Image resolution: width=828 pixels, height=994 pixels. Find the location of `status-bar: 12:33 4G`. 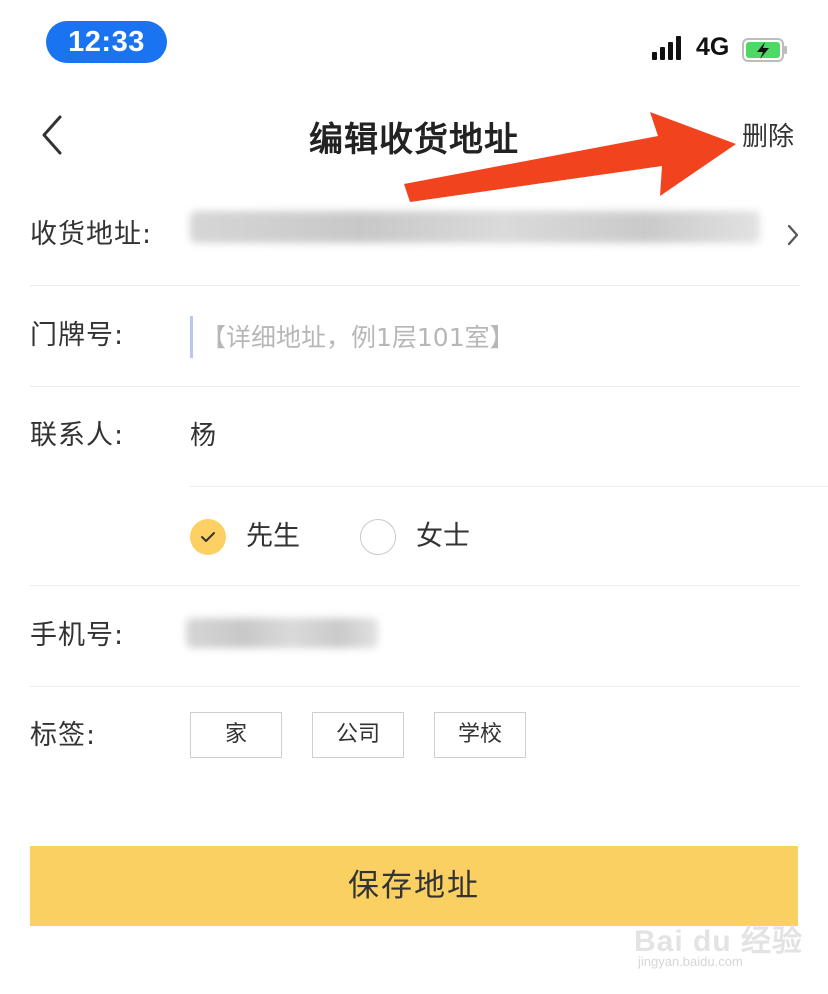

status-bar: 12:33 4G is located at coordinates (414, 40).